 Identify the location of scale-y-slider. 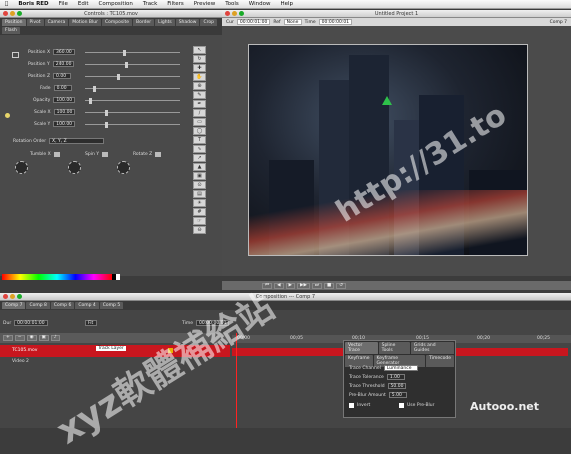
(132, 125).